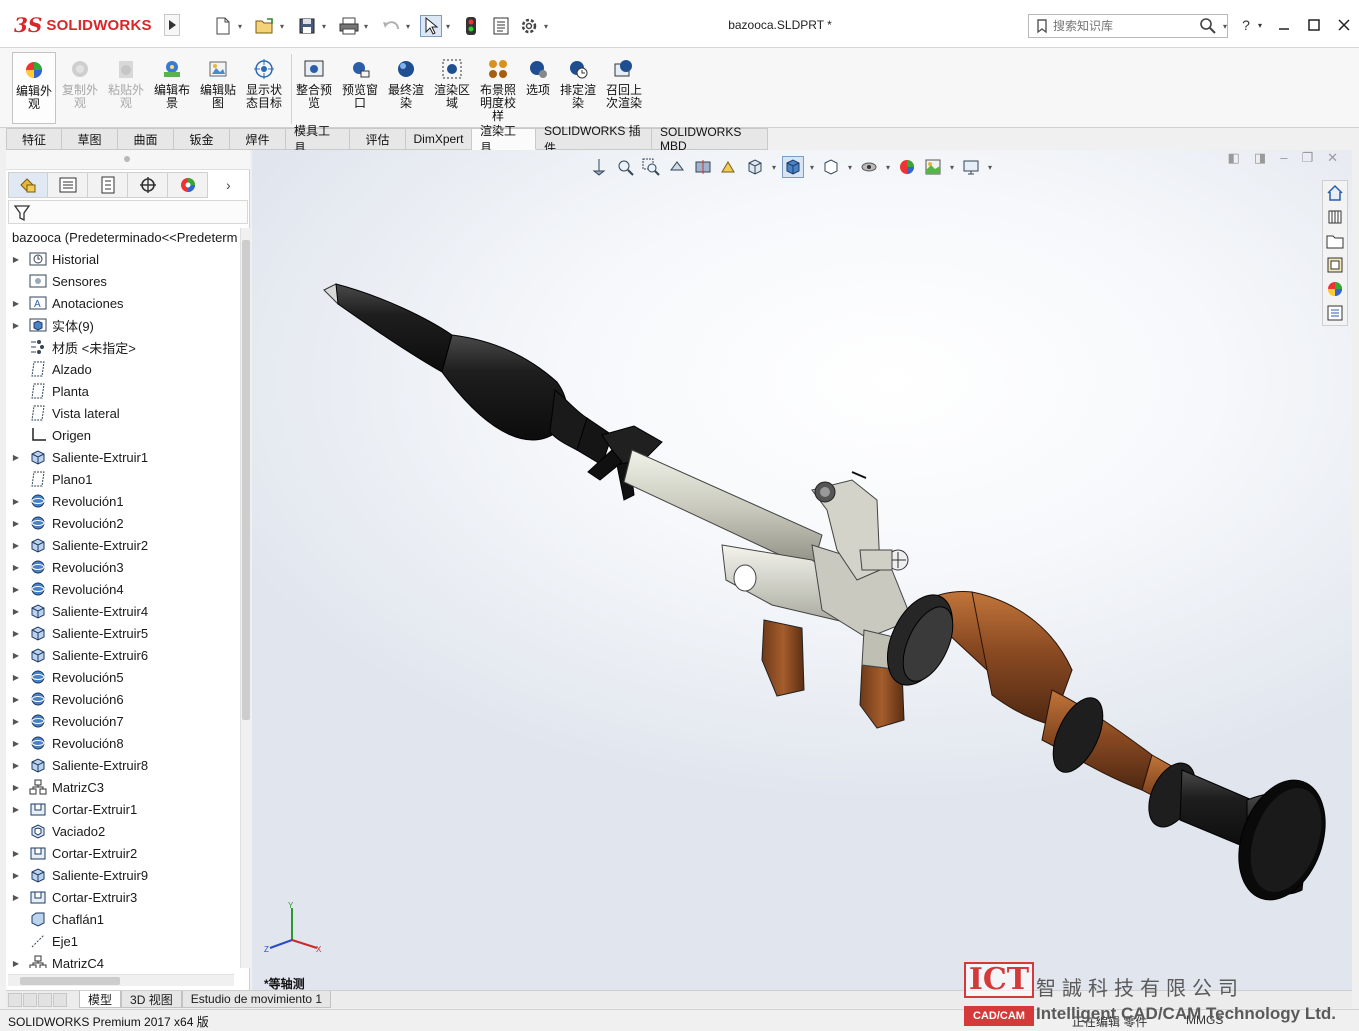 This screenshot has height=1031, width=1359. Describe the element at coordinates (188, 185) in the screenshot. I see `tab-display-manager` at that location.